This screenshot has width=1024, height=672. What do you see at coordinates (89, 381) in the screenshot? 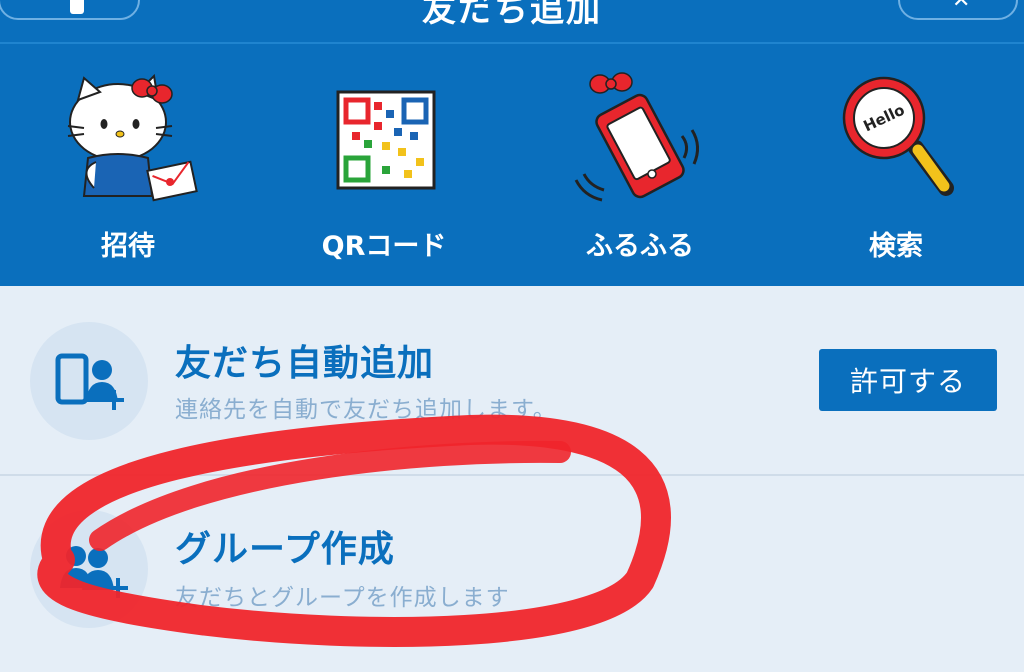
I see `phone-add-friend-icon` at bounding box center [89, 381].